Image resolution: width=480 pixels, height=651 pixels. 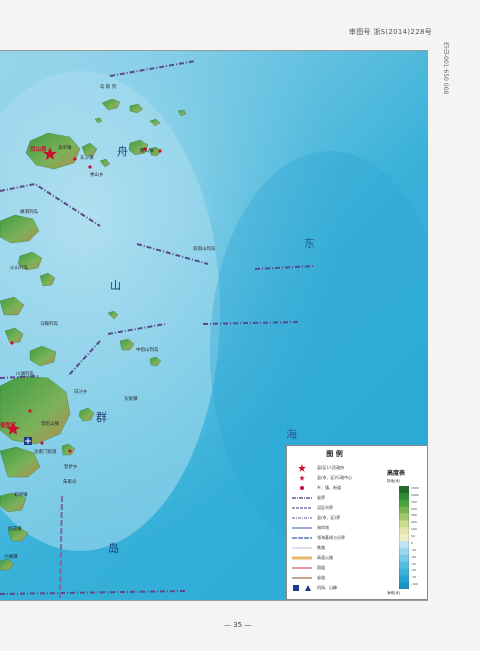 I want to click on elevation-tick-label: -70, so click(x=413, y=577).